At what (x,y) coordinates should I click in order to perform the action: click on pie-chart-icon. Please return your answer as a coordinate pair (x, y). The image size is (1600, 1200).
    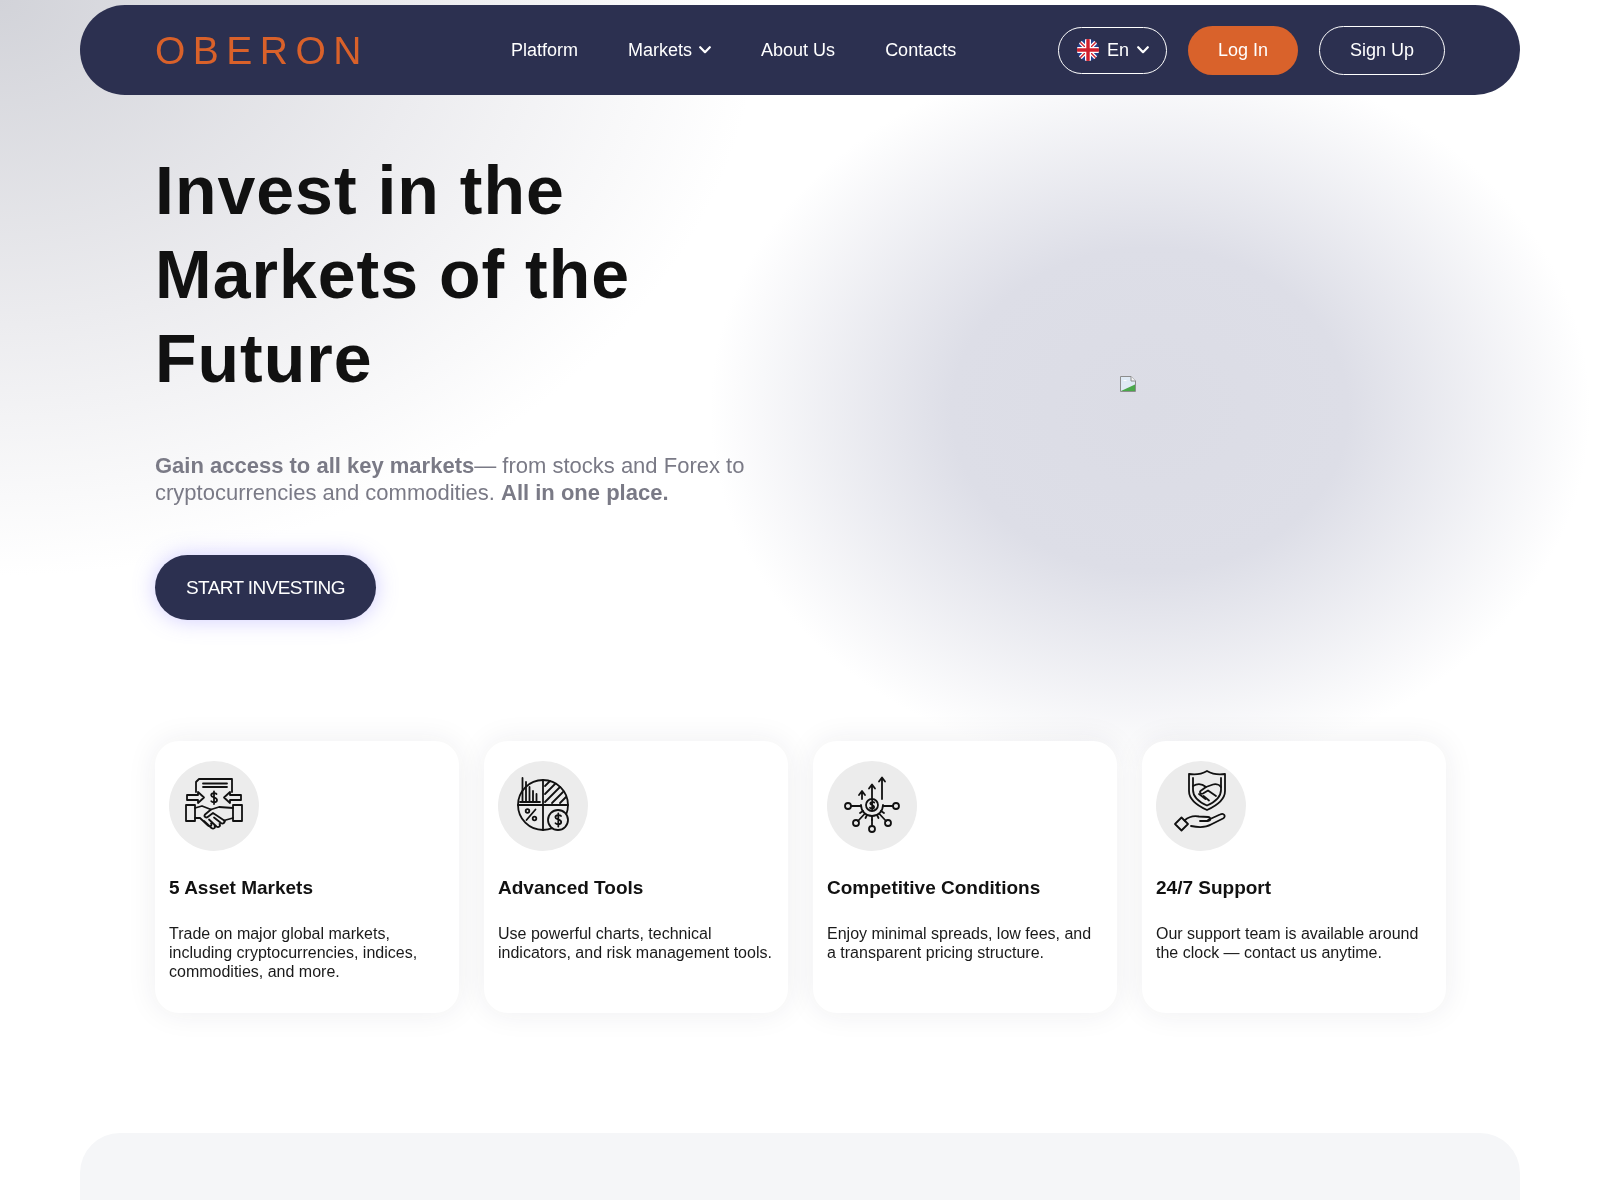
    Looking at the image, I should click on (543, 806).